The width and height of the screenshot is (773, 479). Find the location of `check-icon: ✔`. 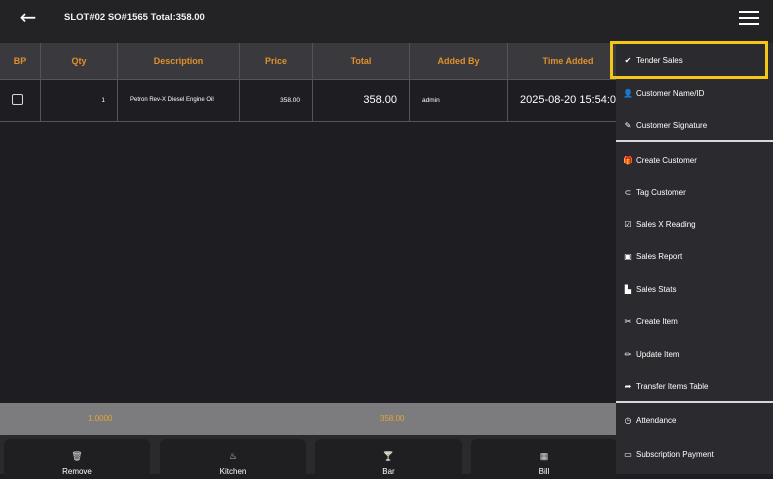

check-icon: ✔ is located at coordinates (628, 60).